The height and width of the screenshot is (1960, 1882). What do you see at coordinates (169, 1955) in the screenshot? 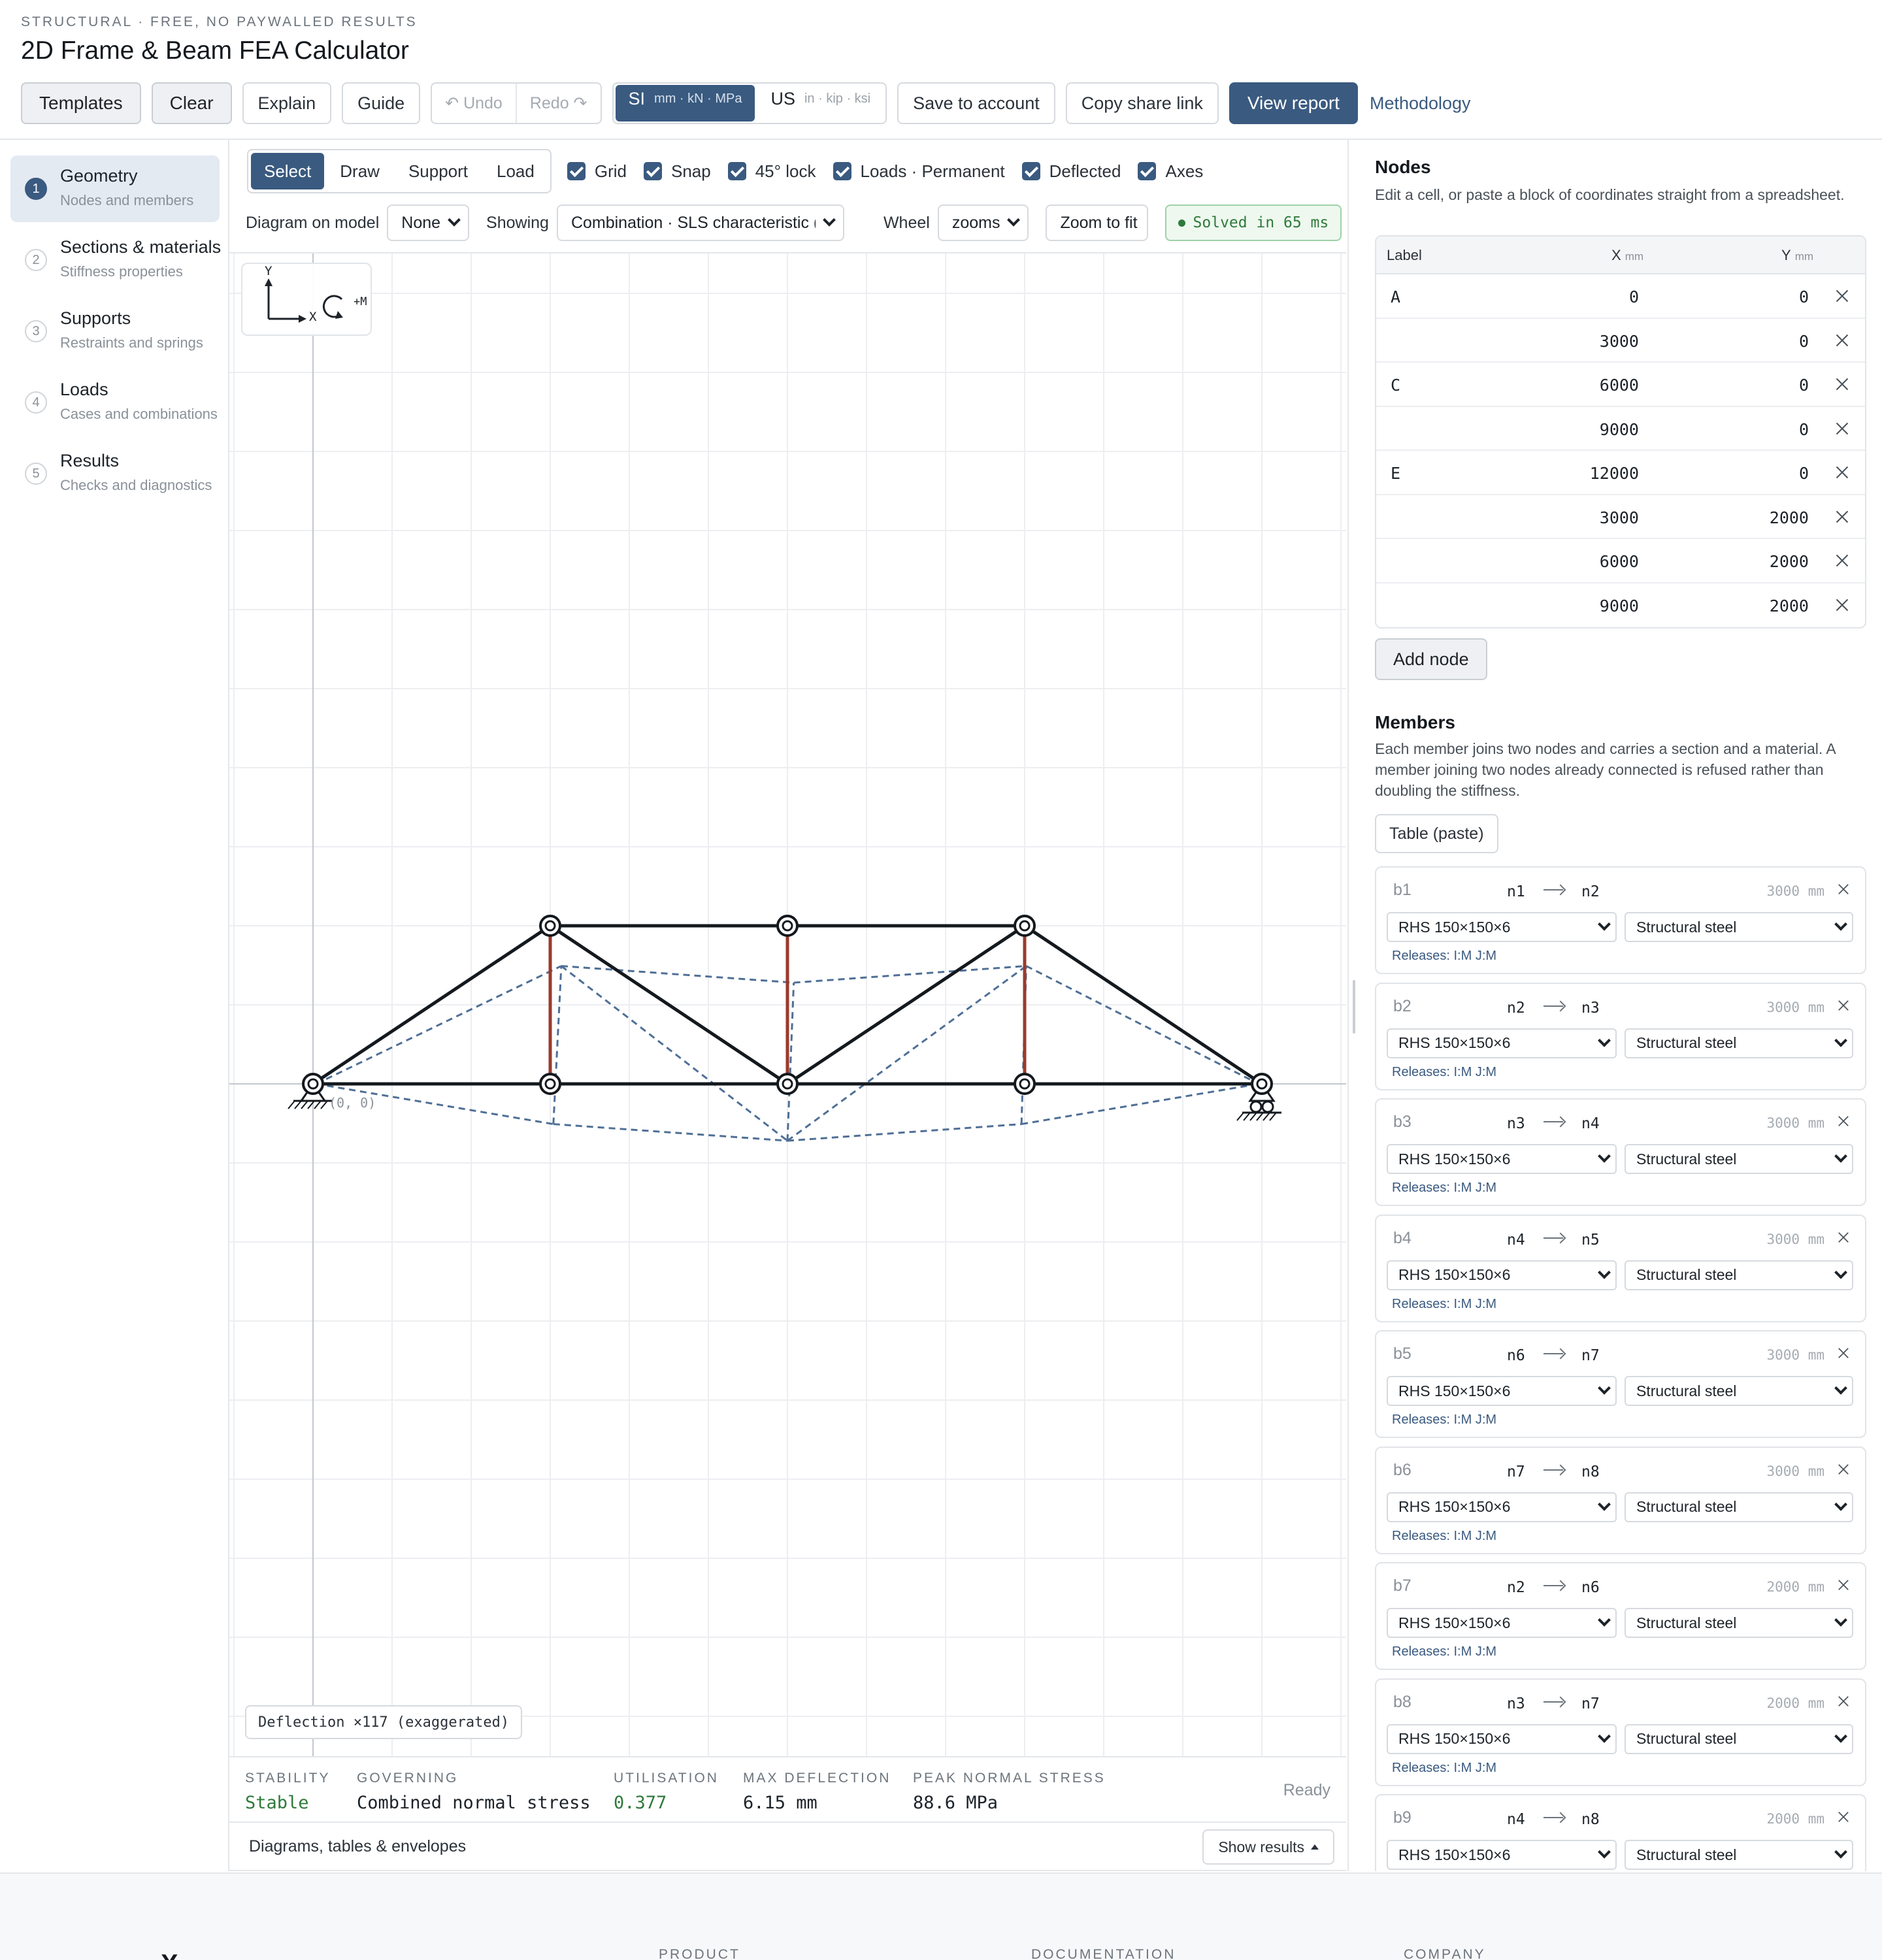
I see `footer-logo: X` at bounding box center [169, 1955].